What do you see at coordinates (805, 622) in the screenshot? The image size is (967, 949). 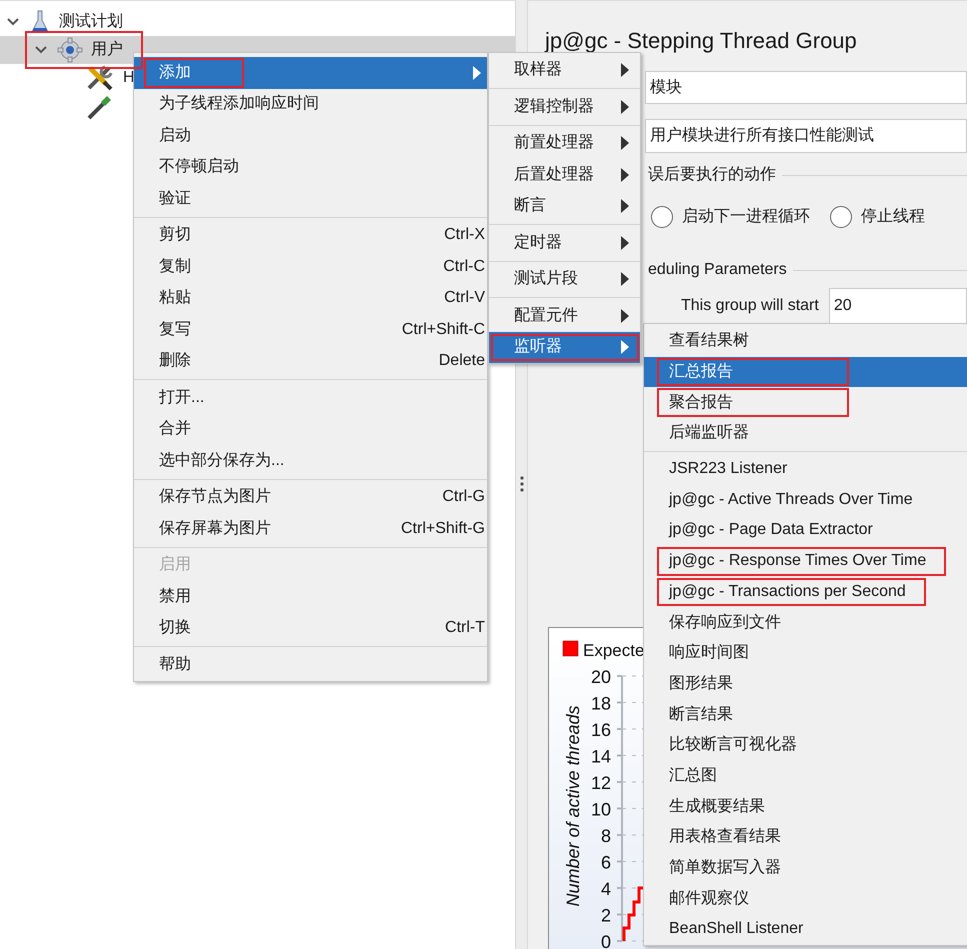 I see `menu-item: 保存响应到文件` at bounding box center [805, 622].